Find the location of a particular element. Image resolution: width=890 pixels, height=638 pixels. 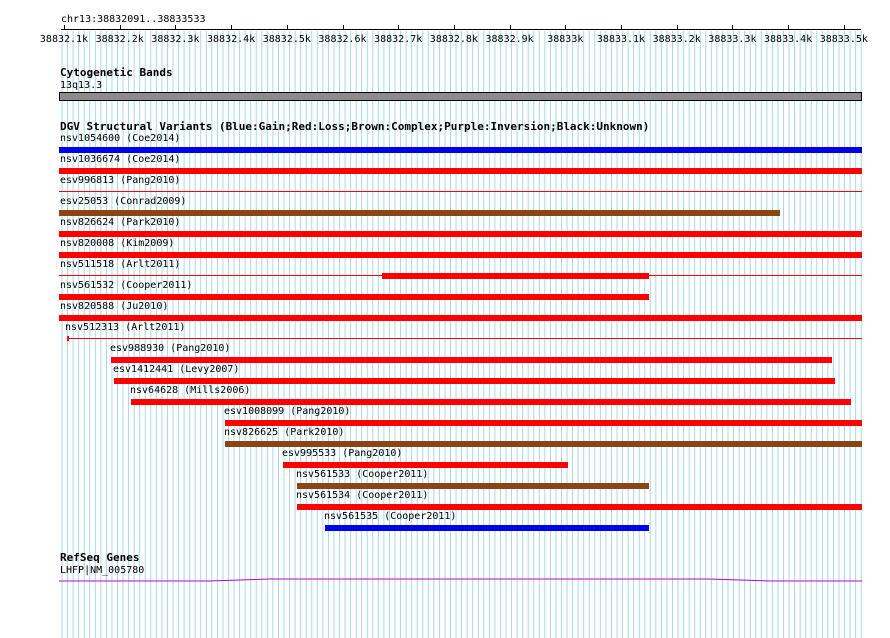

dgv-feature-cap is located at coordinates (68, 338).